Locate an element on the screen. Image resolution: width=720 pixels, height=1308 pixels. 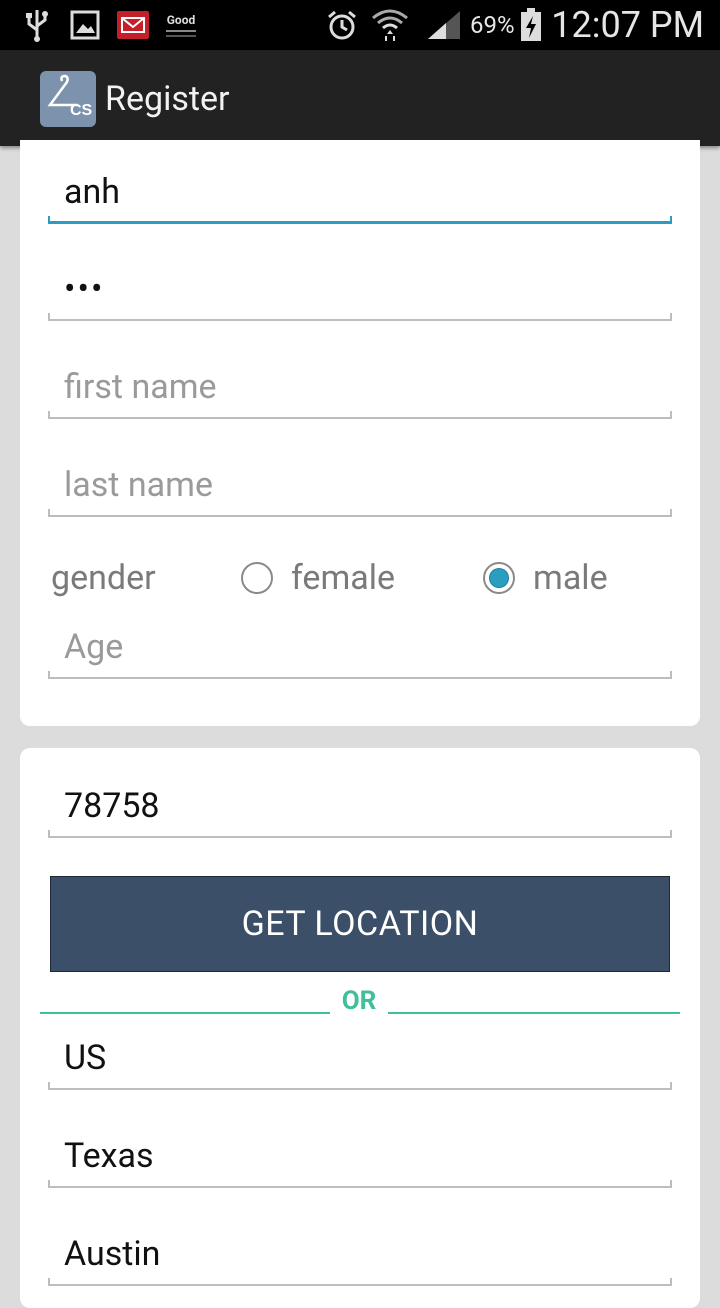
alarm-icon is located at coordinates (342, 25).